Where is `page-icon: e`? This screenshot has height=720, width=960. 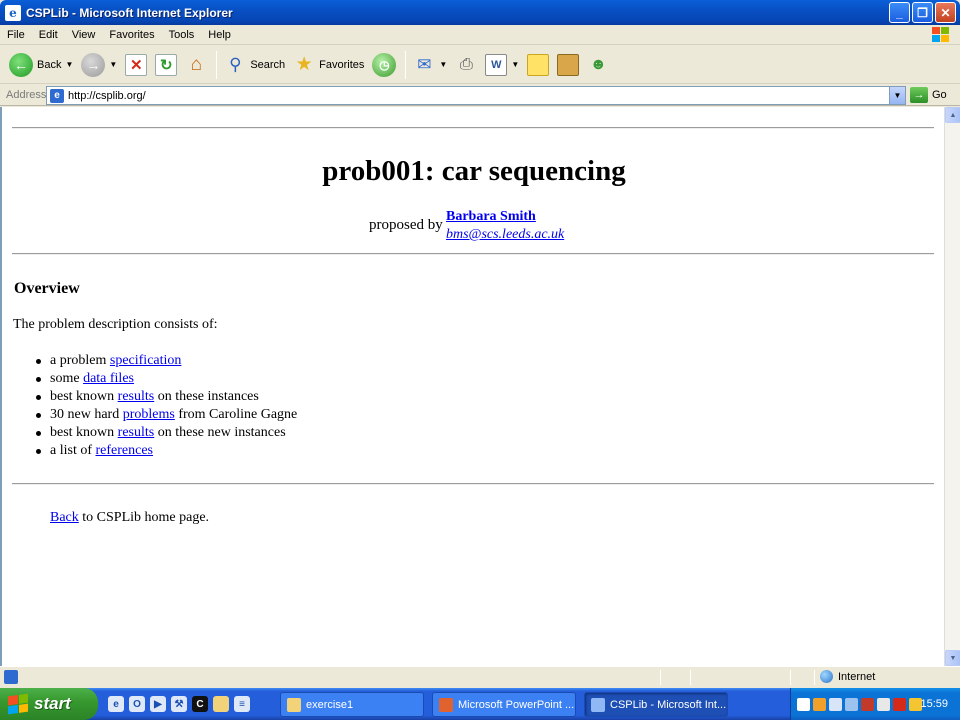
page-icon: e is located at coordinates (57, 95).